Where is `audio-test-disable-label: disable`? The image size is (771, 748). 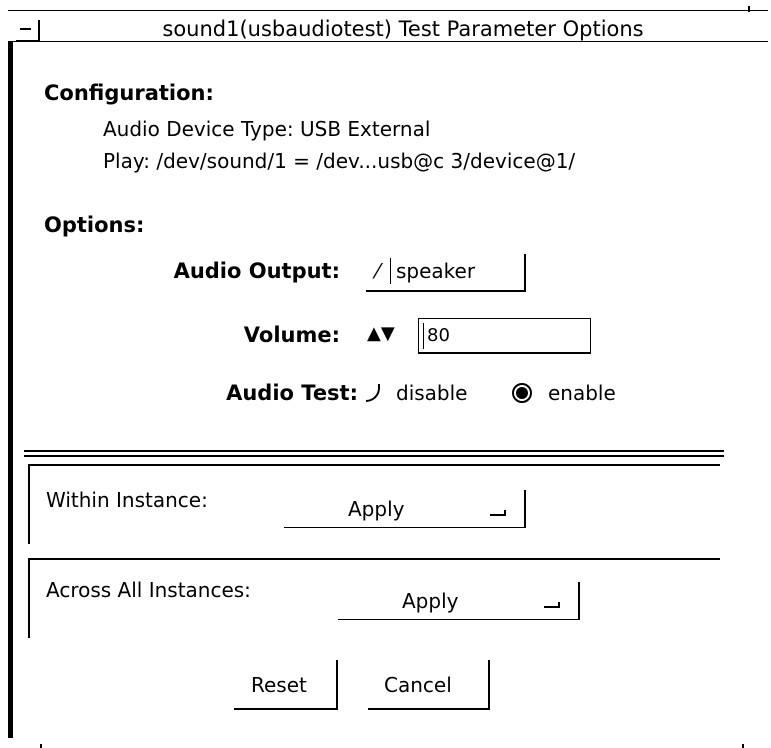 audio-test-disable-label: disable is located at coordinates (432, 393).